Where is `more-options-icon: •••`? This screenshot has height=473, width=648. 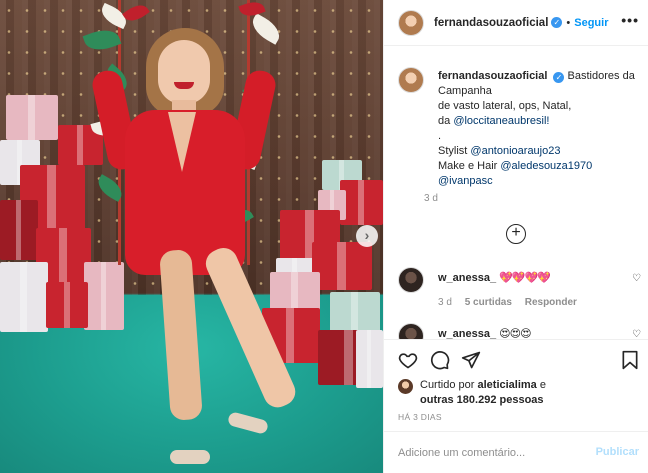 more-options-icon: ••• is located at coordinates (630, 20).